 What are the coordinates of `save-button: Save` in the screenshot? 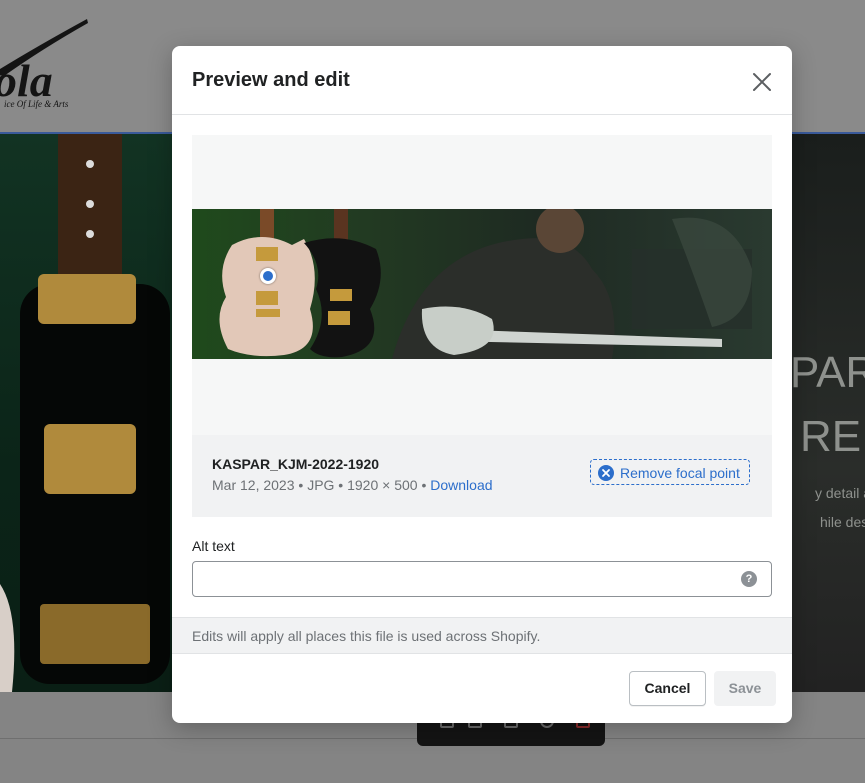 It's located at (745, 688).